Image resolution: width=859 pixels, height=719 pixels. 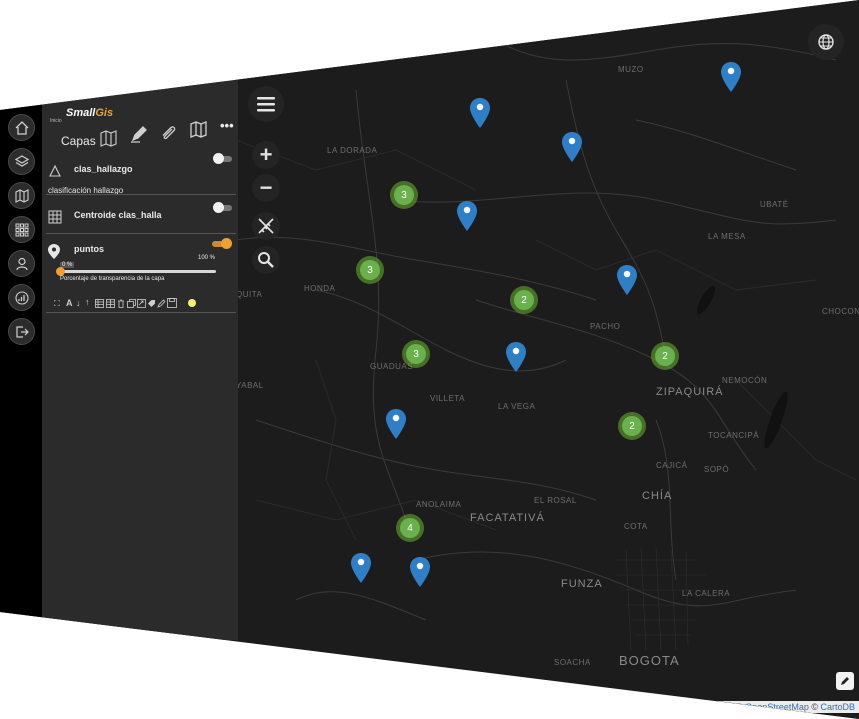 I want to click on transparency-max-label: 100 %, so click(x=207, y=258).